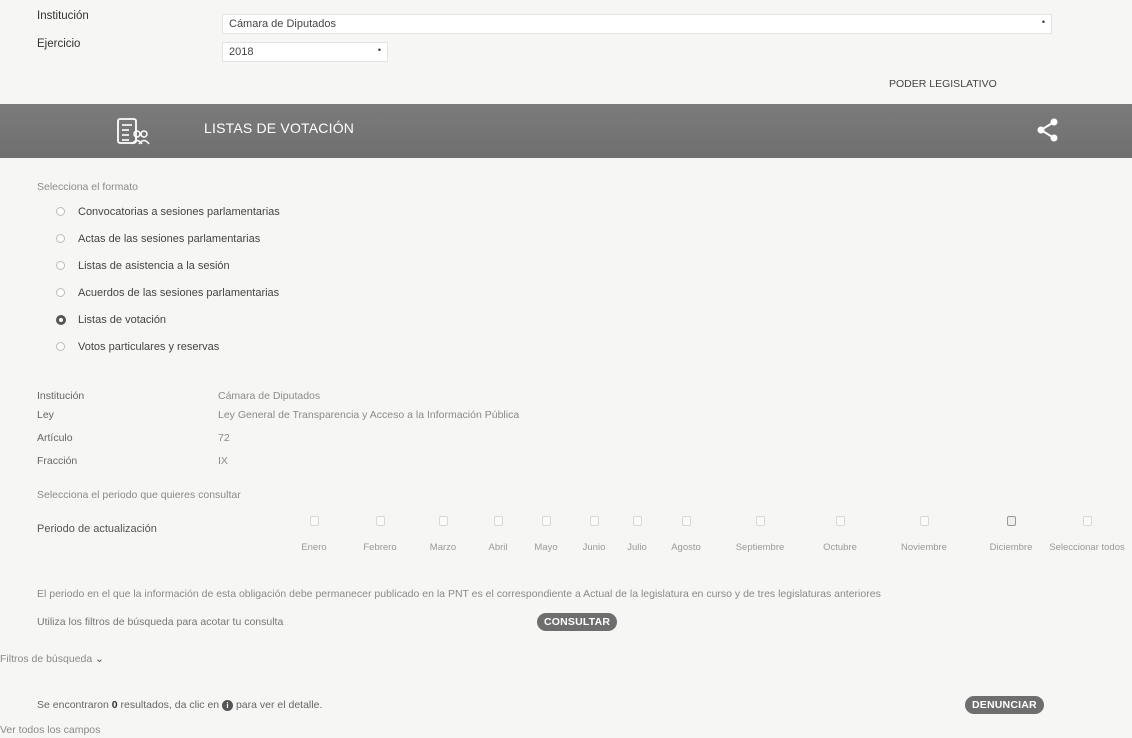  Describe the element at coordinates (59, 44) in the screenshot. I see `ejercicio-label: Ejercicio` at that location.